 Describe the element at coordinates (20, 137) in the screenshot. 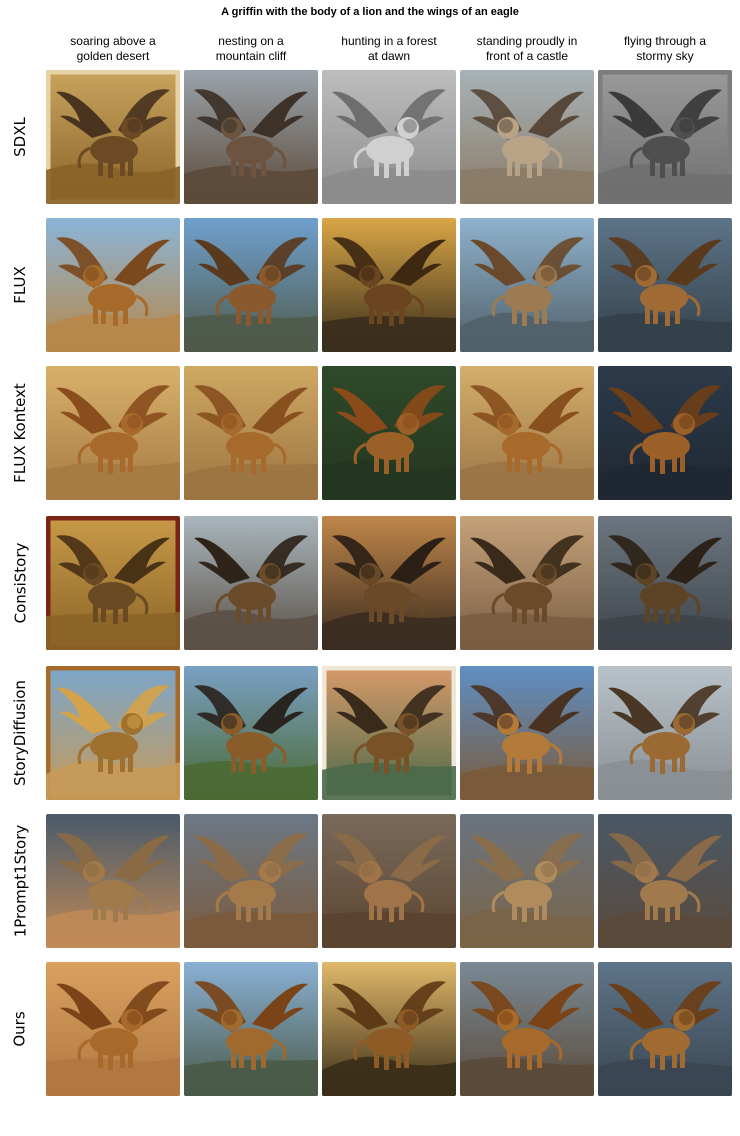

I see `row-label-sdxl: SDXL` at that location.